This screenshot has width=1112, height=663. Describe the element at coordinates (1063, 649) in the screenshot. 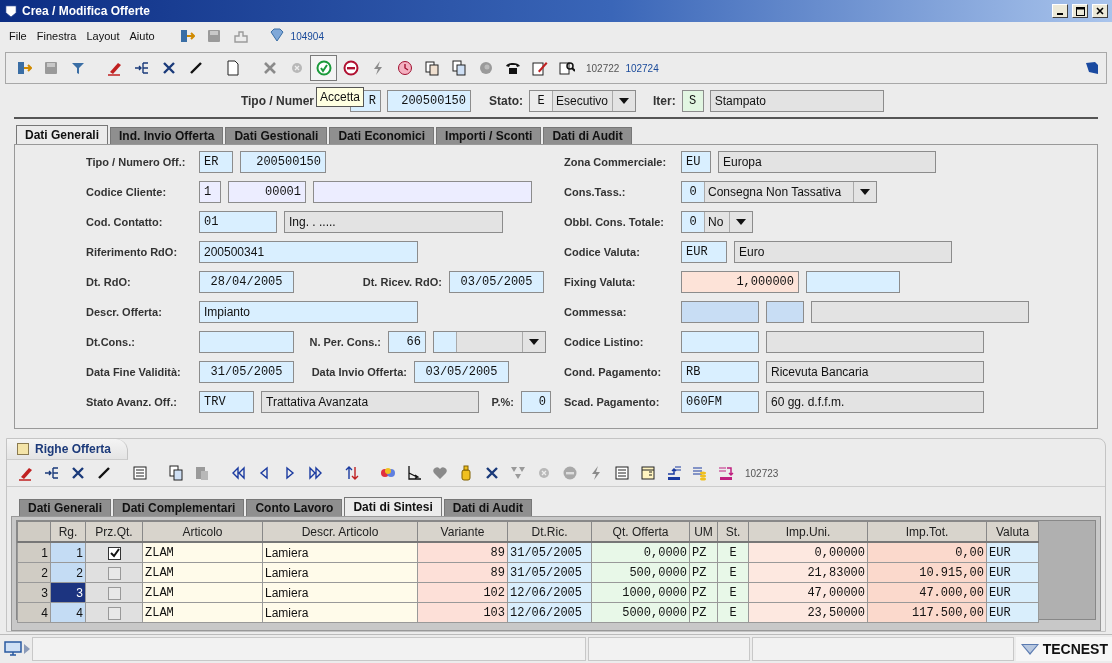

I see `company-logo: TECNEST` at that location.